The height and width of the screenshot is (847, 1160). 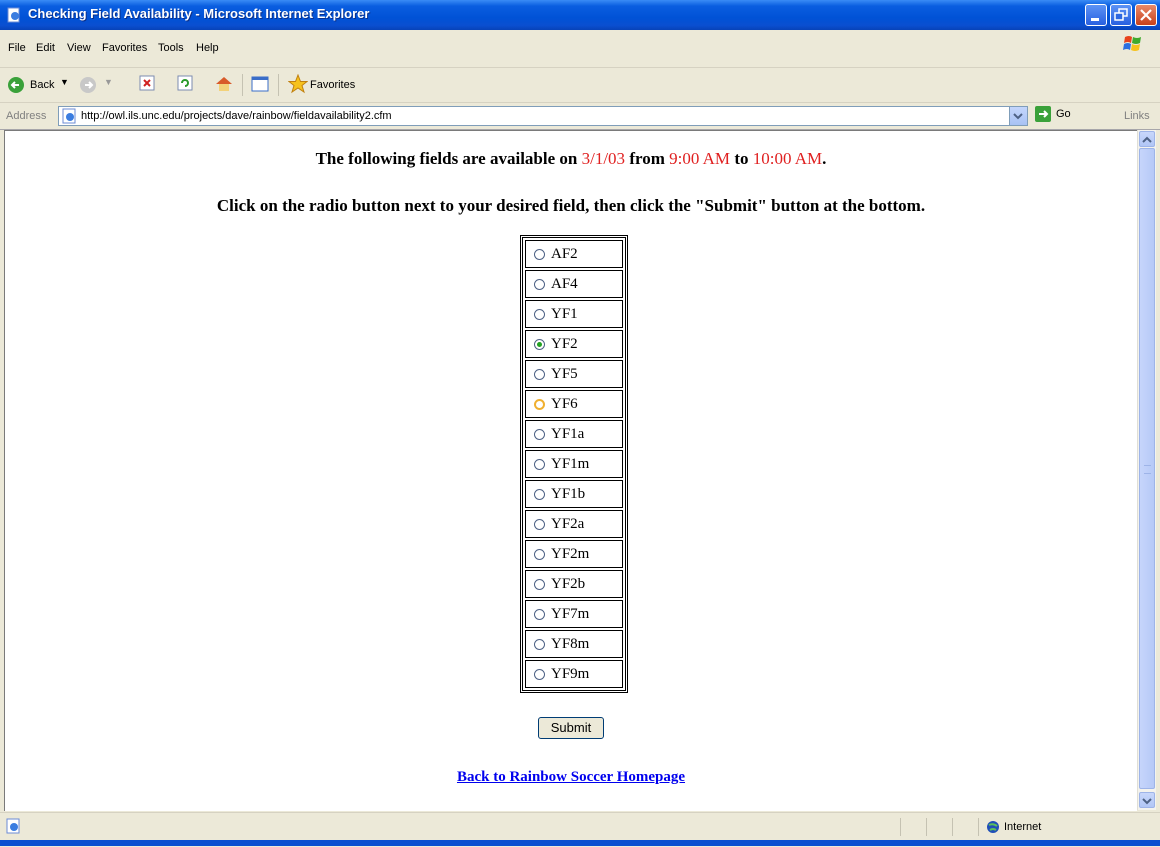 I want to click on restore-button, so click(x=1121, y=15).